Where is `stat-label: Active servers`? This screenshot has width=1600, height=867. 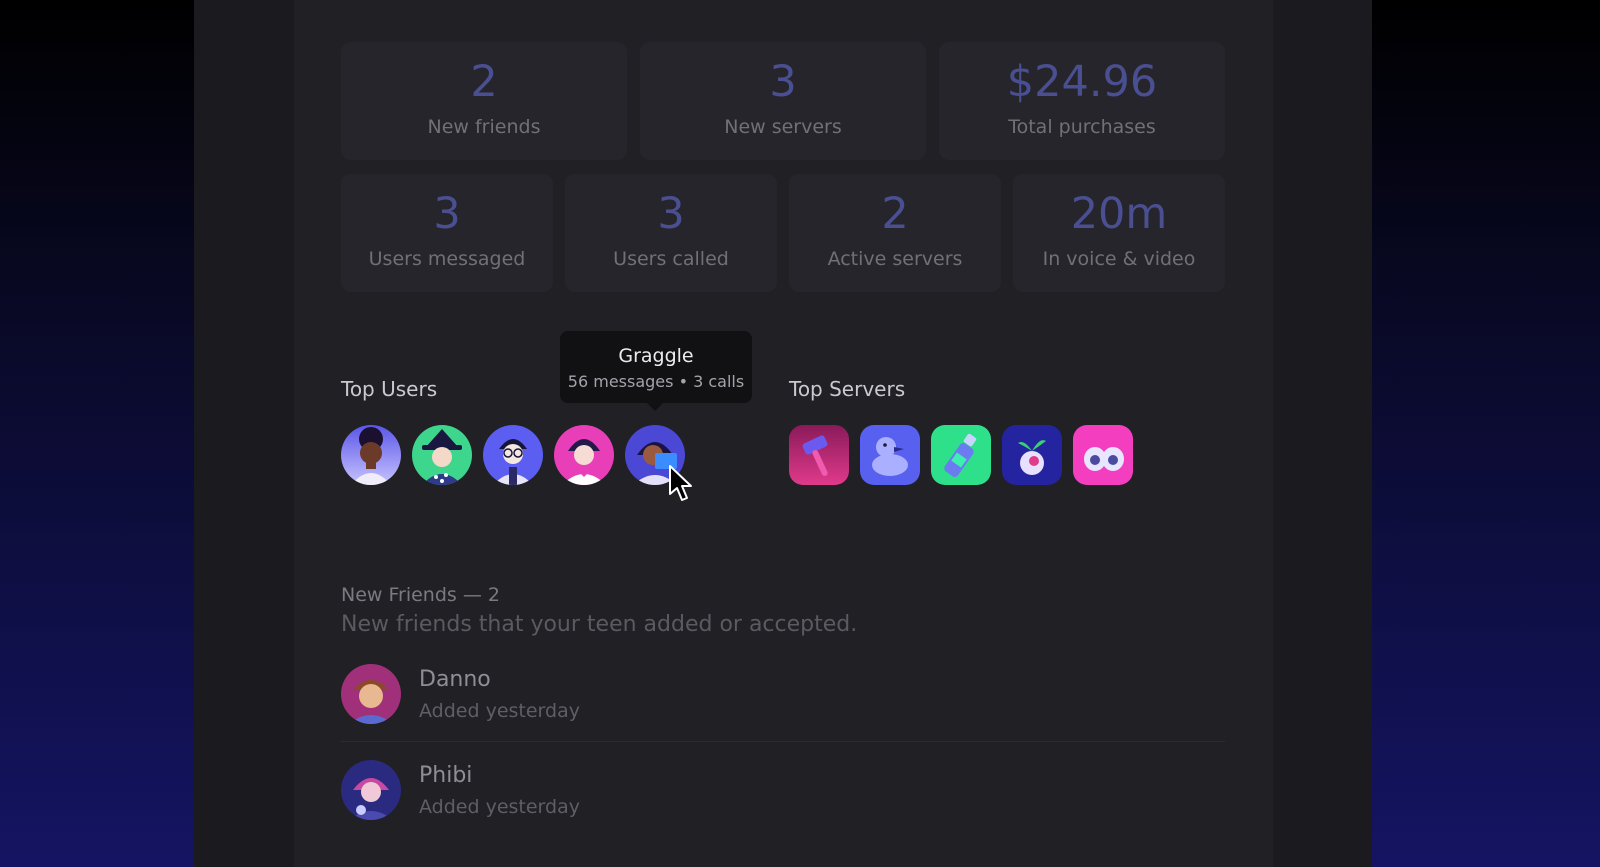
stat-label: Active servers is located at coordinates (895, 259).